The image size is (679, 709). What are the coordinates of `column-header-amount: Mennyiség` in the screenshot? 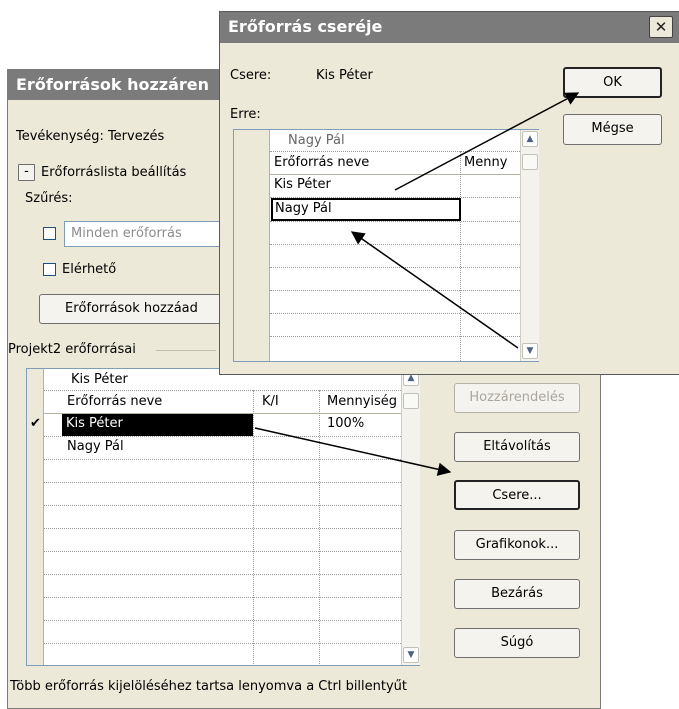 It's located at (362, 401).